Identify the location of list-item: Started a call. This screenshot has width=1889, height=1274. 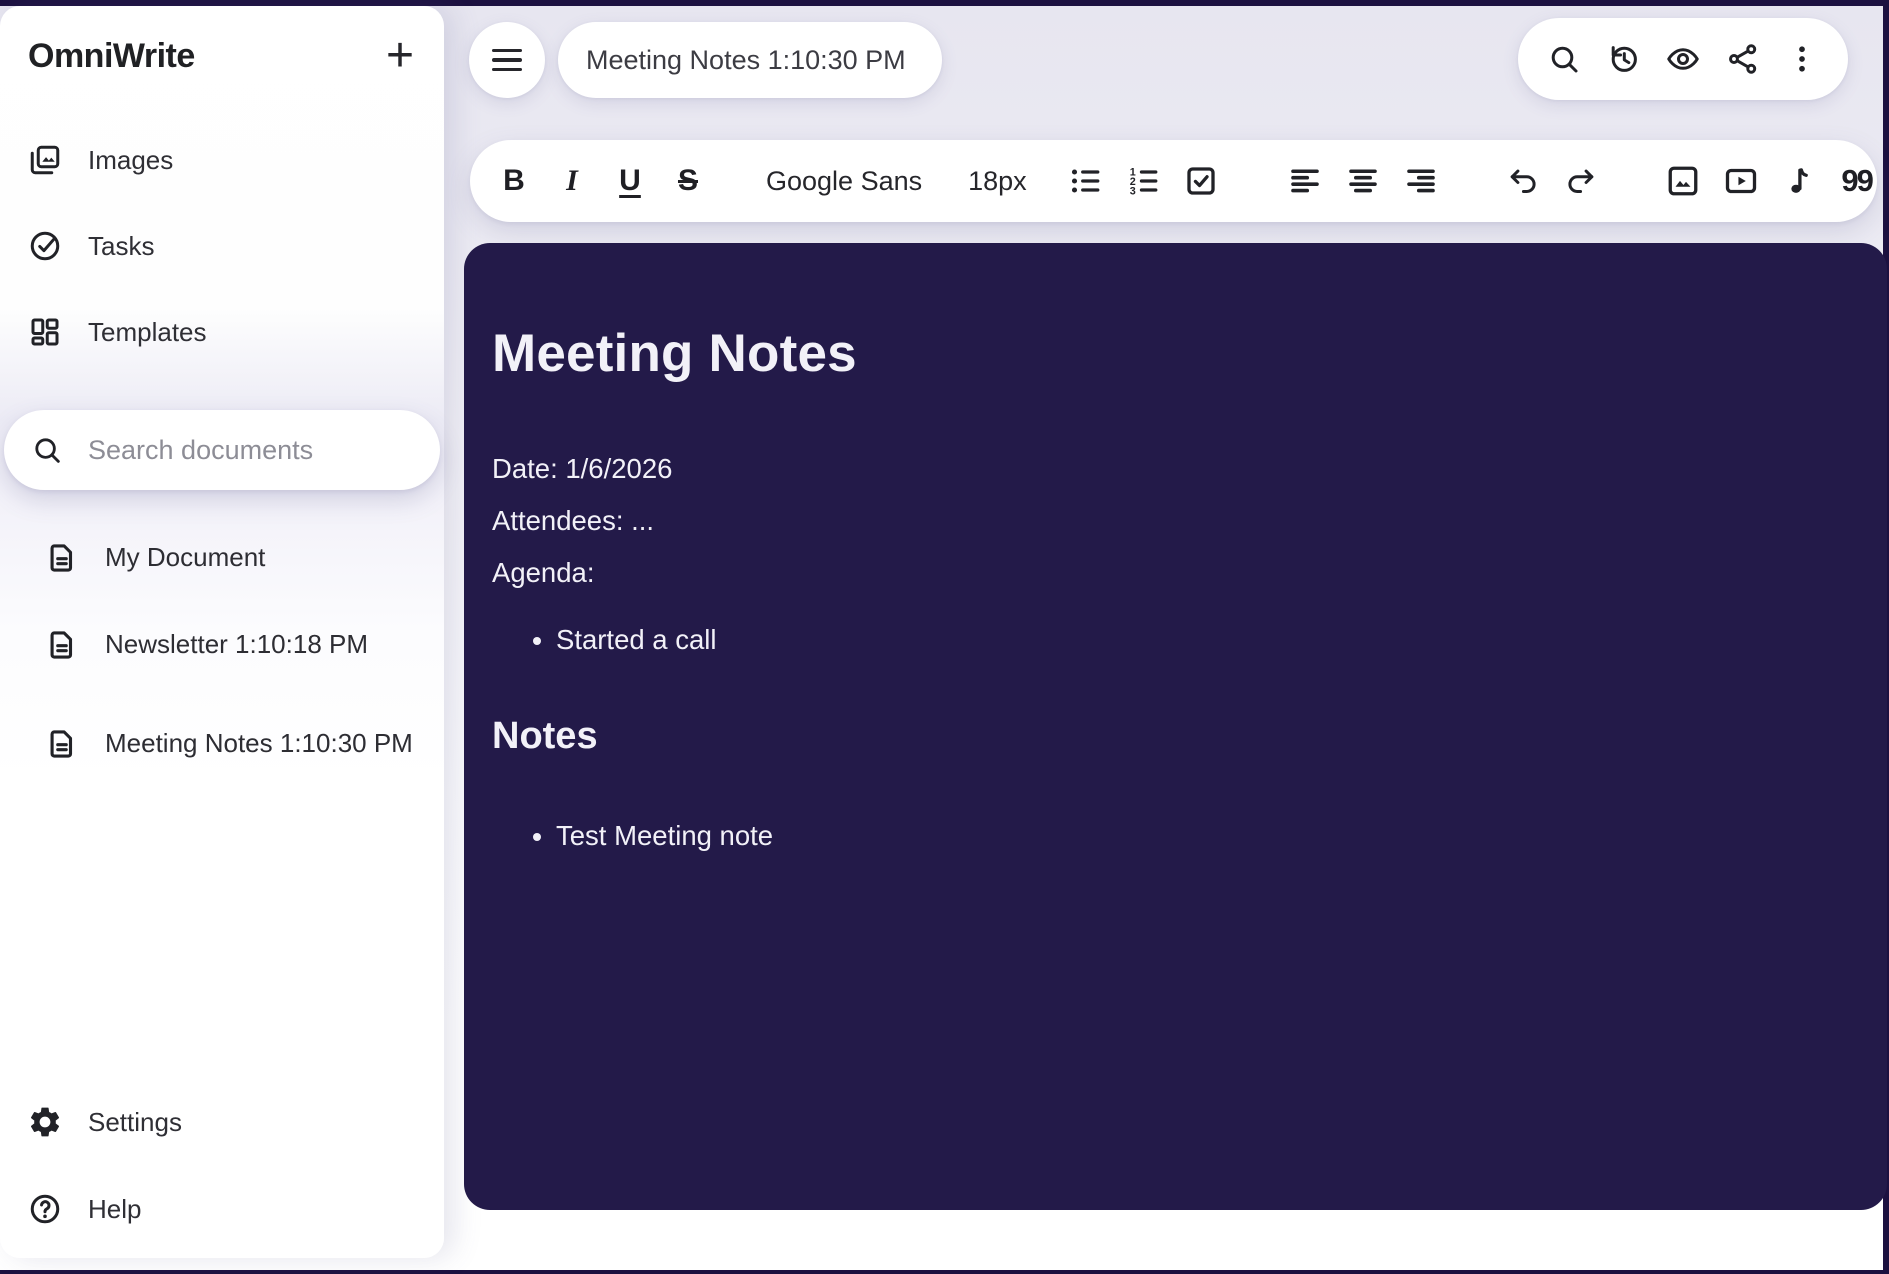
(1201, 640).